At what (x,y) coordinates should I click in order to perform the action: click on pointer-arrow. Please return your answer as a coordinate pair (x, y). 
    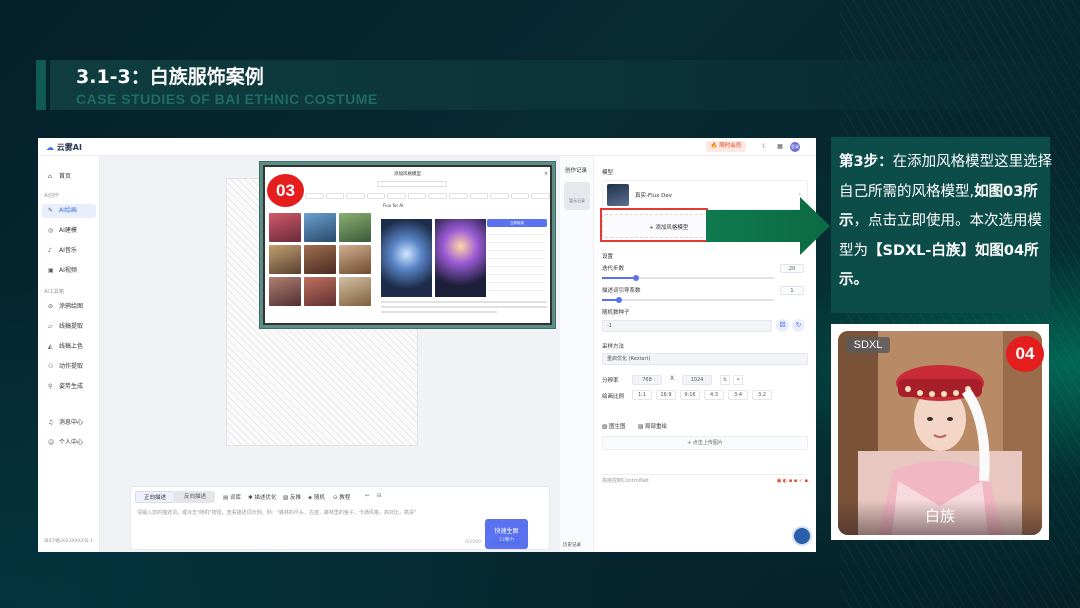
    Looking at the image, I should click on (768, 226).